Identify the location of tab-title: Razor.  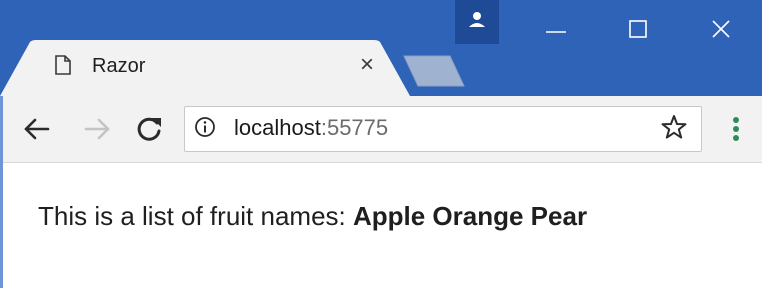
(119, 66).